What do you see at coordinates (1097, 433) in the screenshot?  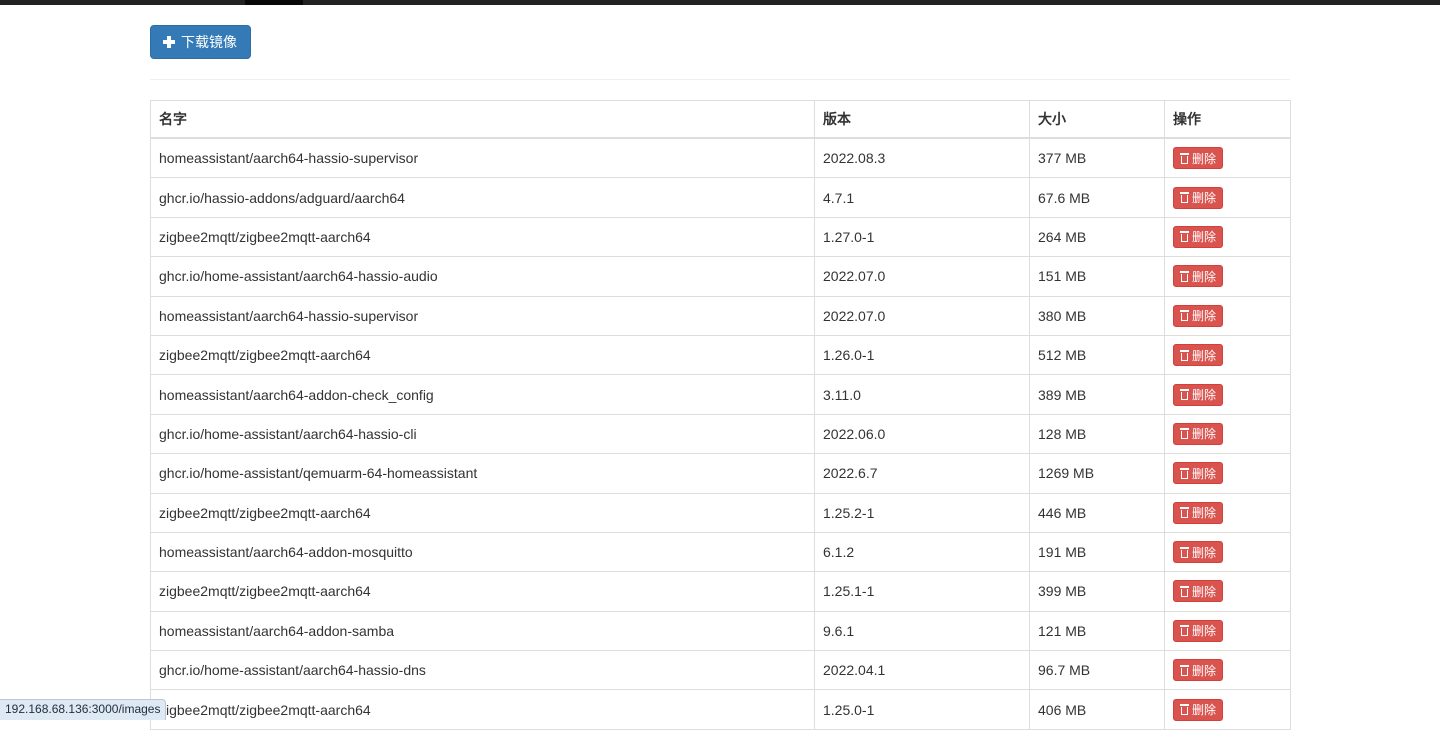 I see `image-size-cell: 128 MB` at bounding box center [1097, 433].